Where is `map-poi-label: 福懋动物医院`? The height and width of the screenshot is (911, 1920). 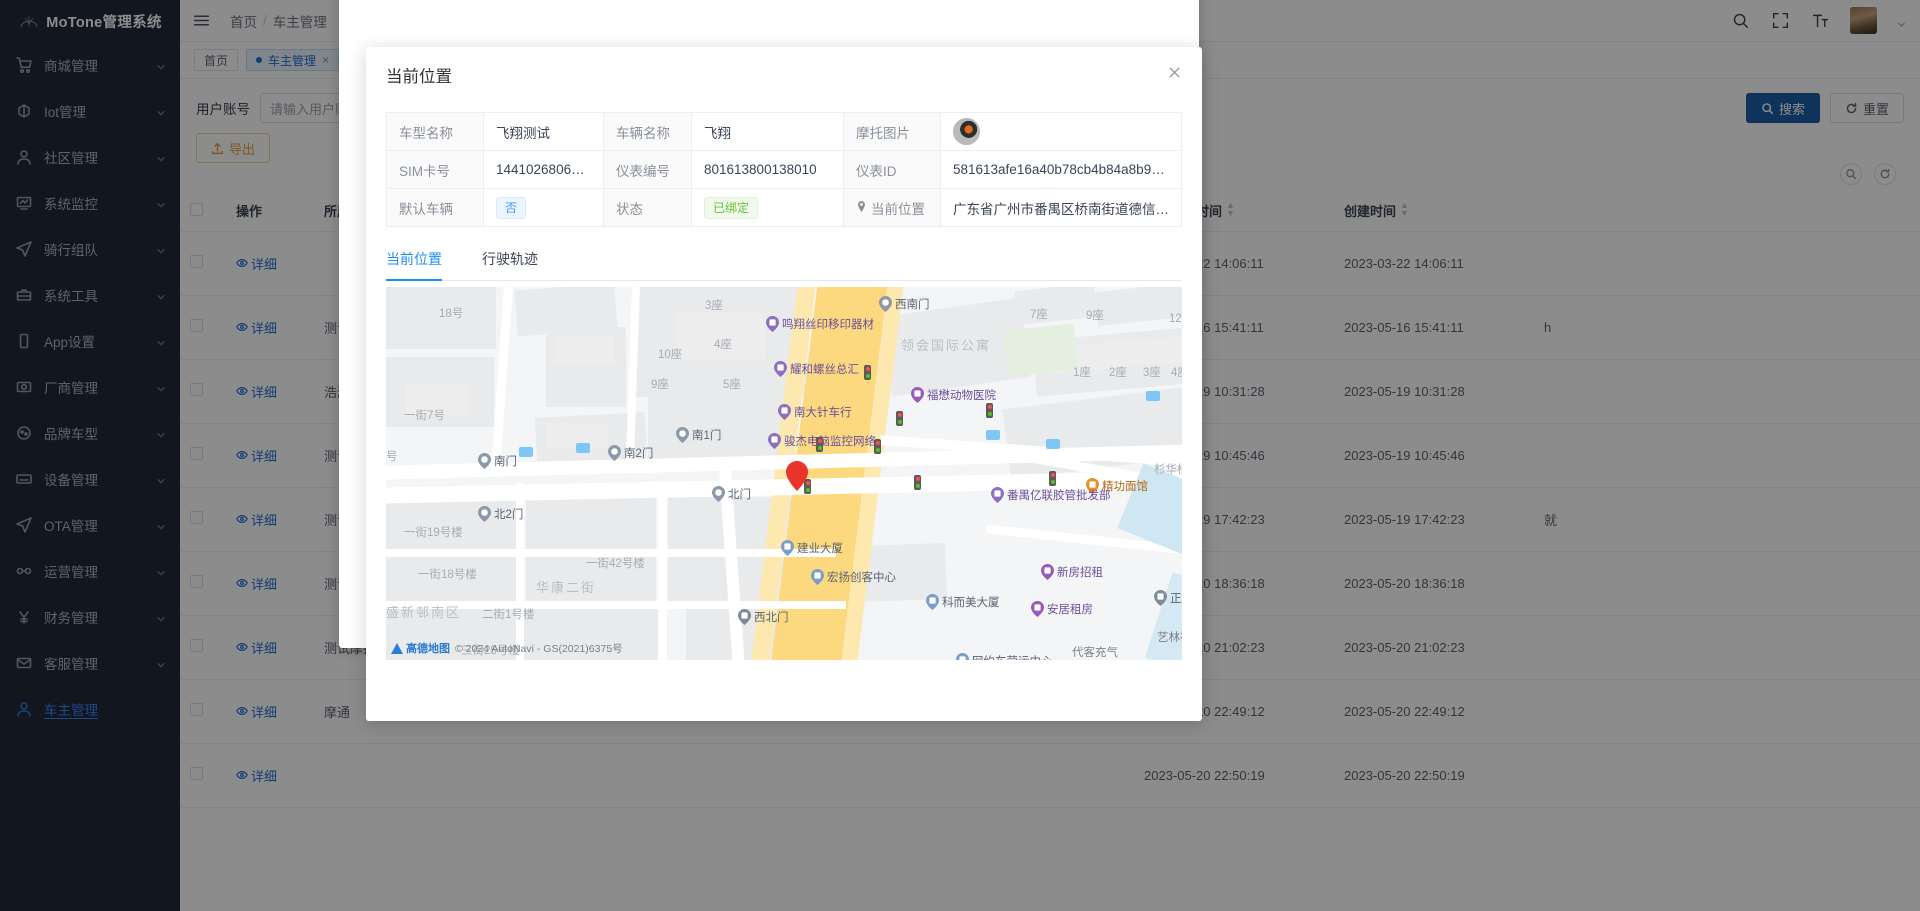
map-poi-label: 福懋动物医院 is located at coordinates (961, 396).